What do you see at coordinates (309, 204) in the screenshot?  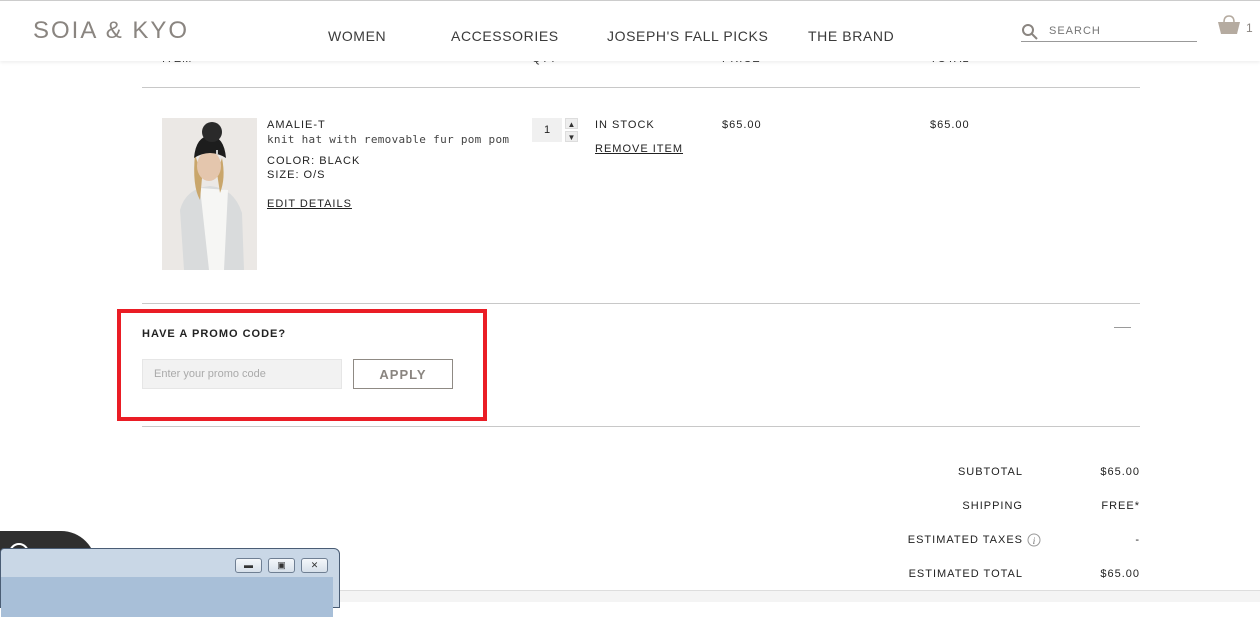 I see `edit-details-link: EDIT DETAILS` at bounding box center [309, 204].